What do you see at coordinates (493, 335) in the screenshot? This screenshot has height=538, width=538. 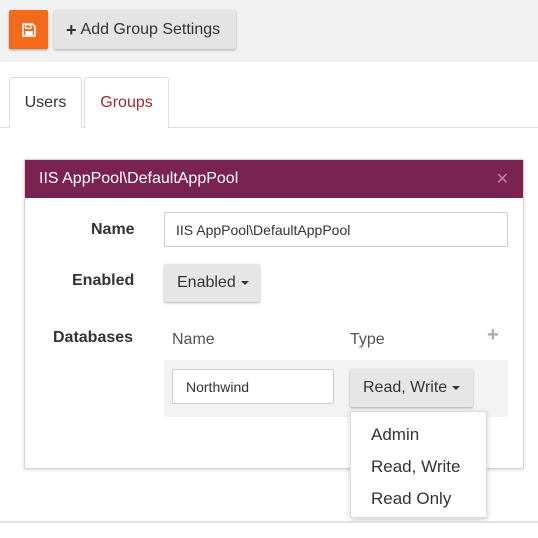 I see `add-database-icon: +` at bounding box center [493, 335].